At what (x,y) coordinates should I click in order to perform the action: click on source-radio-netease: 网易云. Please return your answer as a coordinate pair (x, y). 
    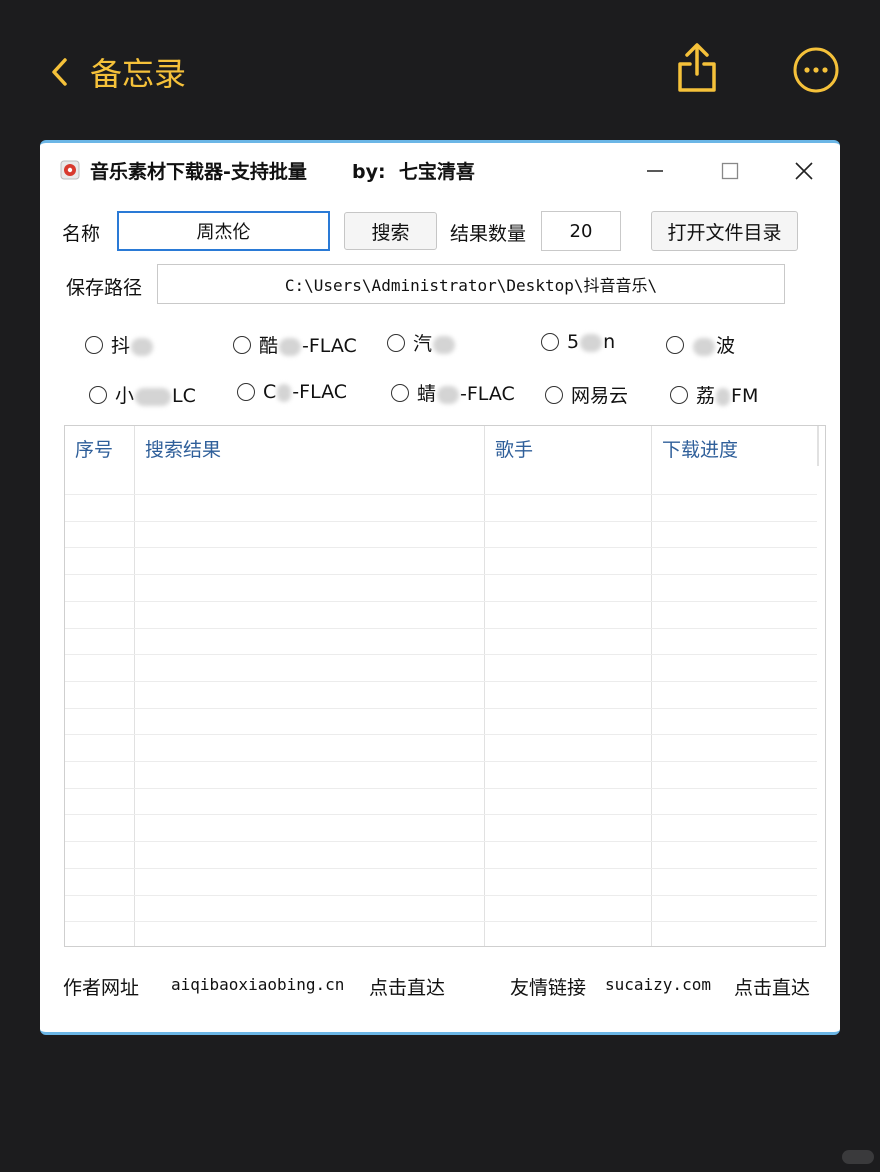
    Looking at the image, I should click on (586, 394).